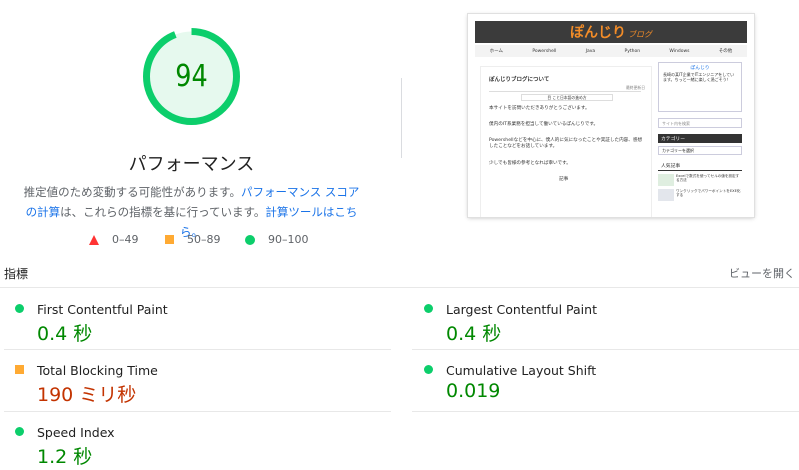 The width and height of the screenshot is (799, 470). Describe the element at coordinates (632, 51) in the screenshot. I see `thumb-nav-item: Python` at that location.